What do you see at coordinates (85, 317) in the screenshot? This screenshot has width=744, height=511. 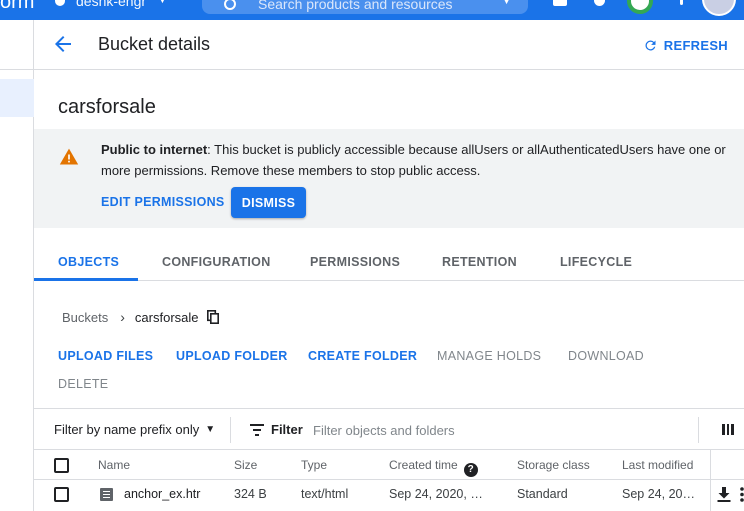 I see `breadcrumb-buckets: Buckets` at bounding box center [85, 317].